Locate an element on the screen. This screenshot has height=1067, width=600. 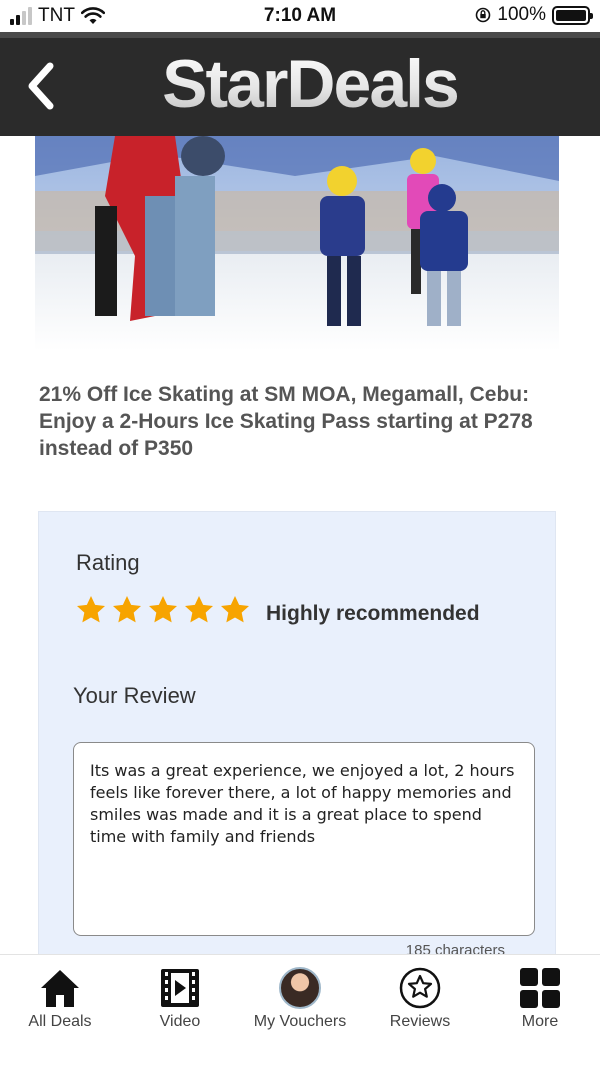
app-header: StarDeals is located at coordinates (300, 84).